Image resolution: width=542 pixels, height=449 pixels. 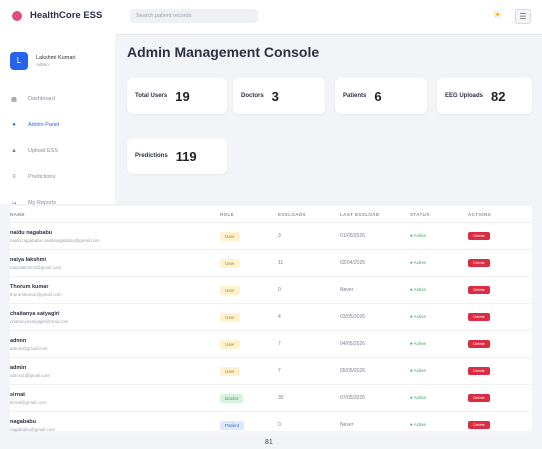 I want to click on sidebar-item-label: Dashboard, so click(x=41, y=99).